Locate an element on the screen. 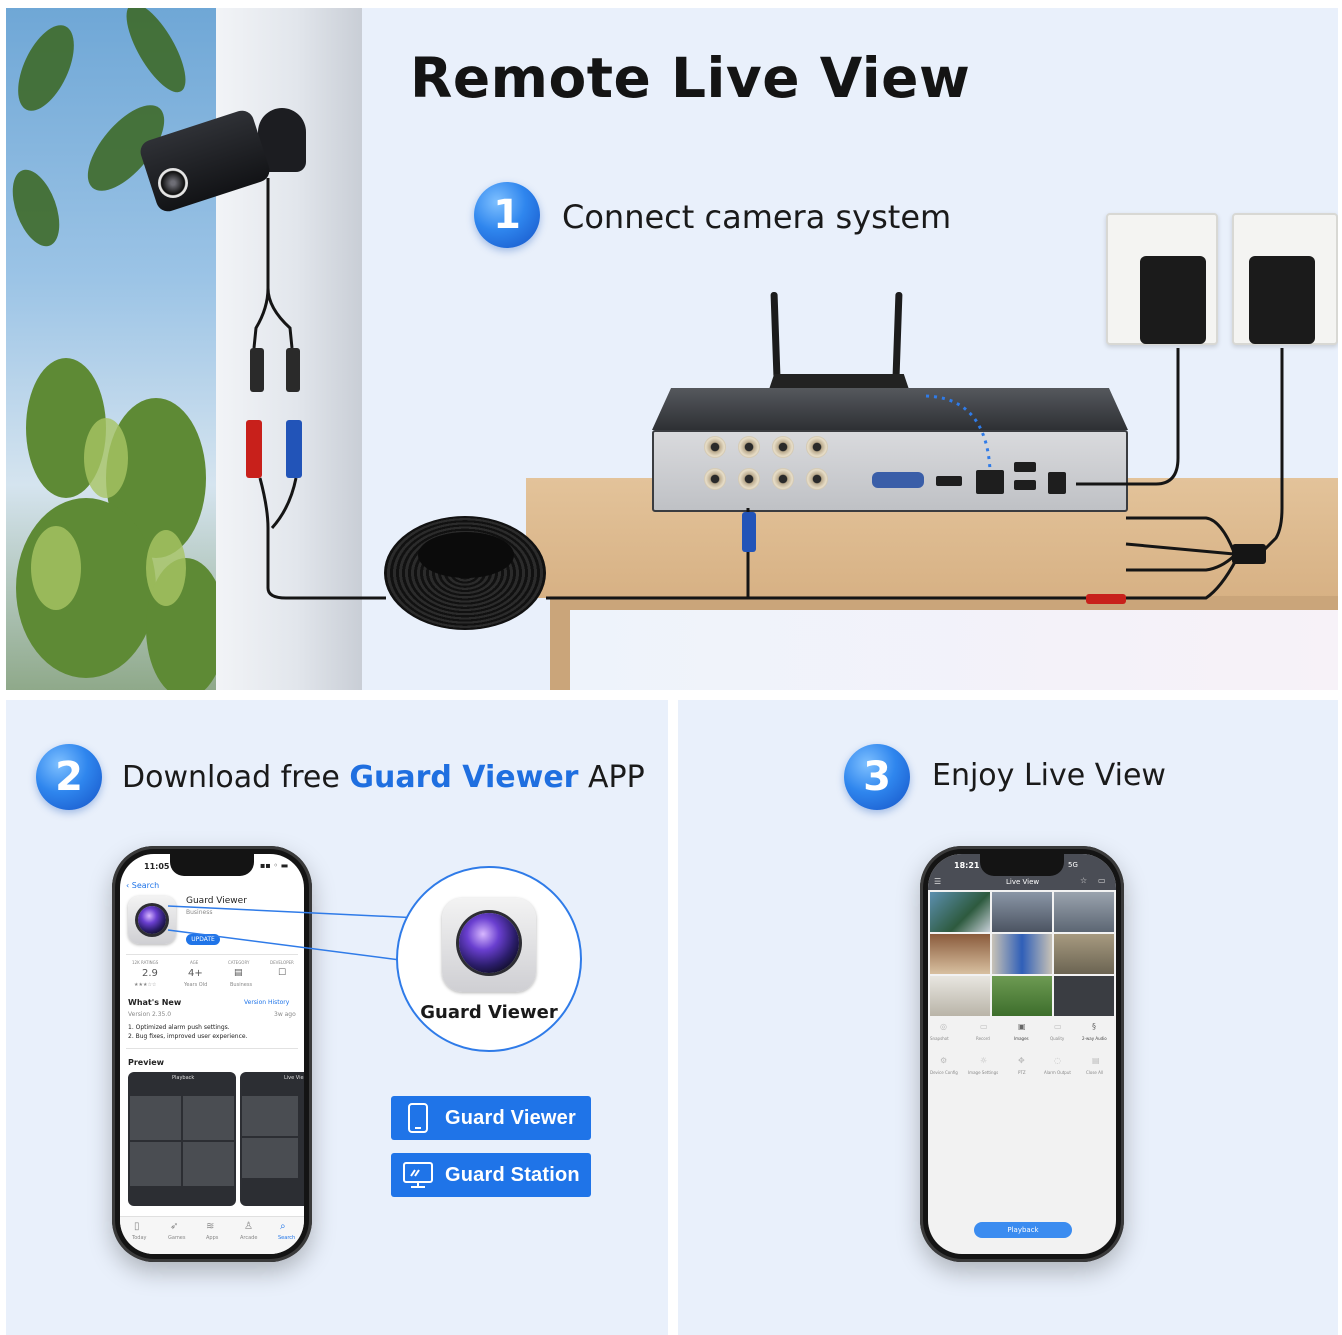 The width and height of the screenshot is (1342, 1335). images-icon: ▣ is located at coordinates (1022, 1026).